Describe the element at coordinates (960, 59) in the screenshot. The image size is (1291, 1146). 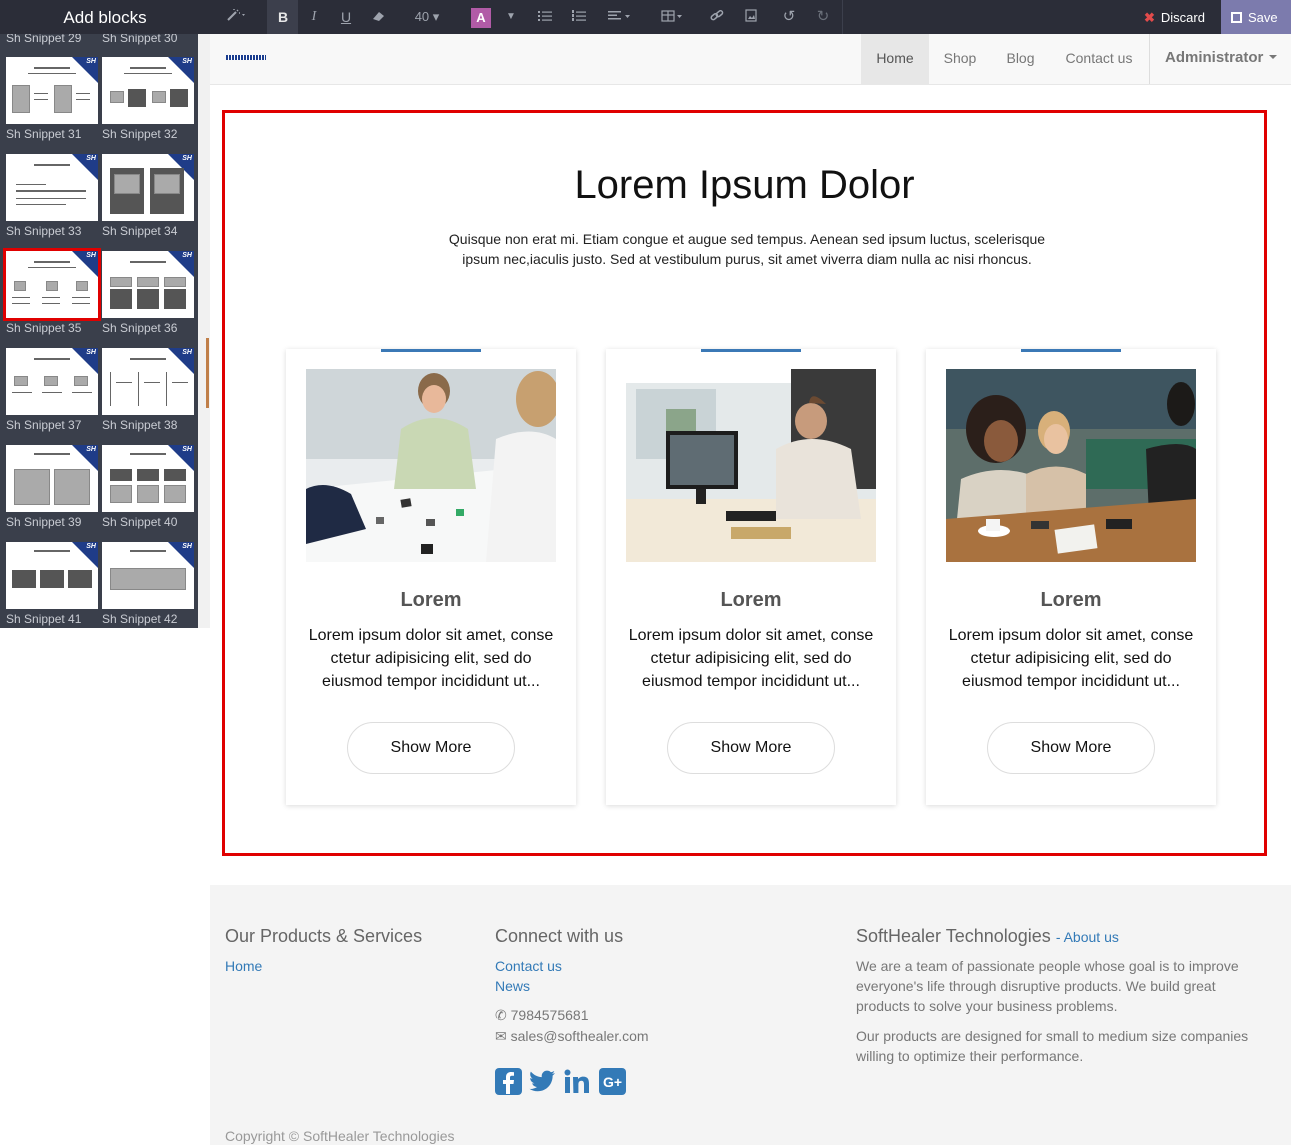
I see `nav-shop: Shop` at that location.